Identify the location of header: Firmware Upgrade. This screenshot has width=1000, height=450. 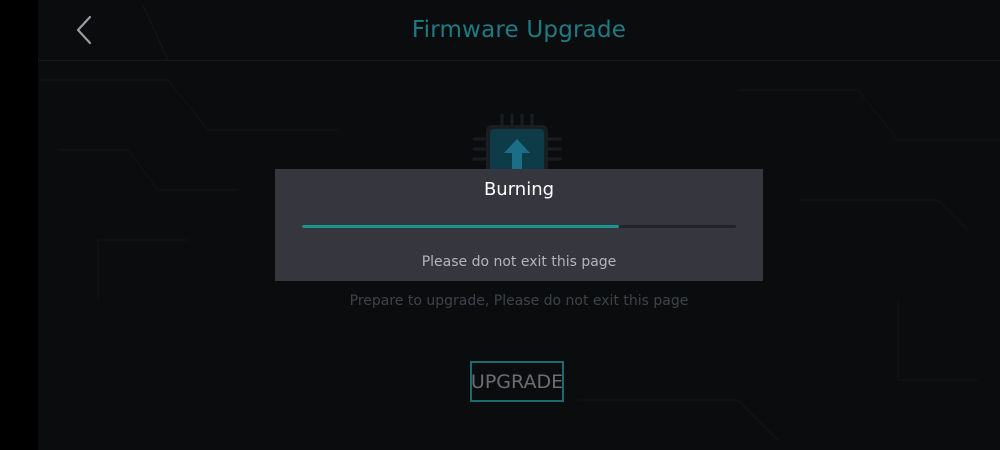
(519, 30).